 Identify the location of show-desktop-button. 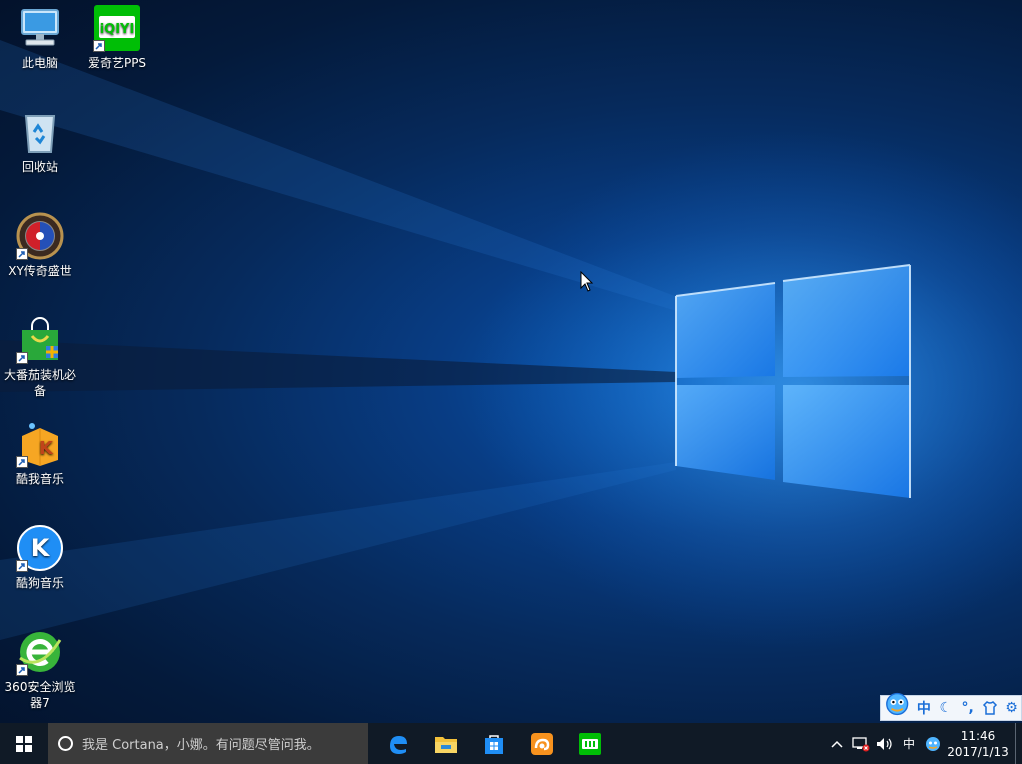
(1018, 743).